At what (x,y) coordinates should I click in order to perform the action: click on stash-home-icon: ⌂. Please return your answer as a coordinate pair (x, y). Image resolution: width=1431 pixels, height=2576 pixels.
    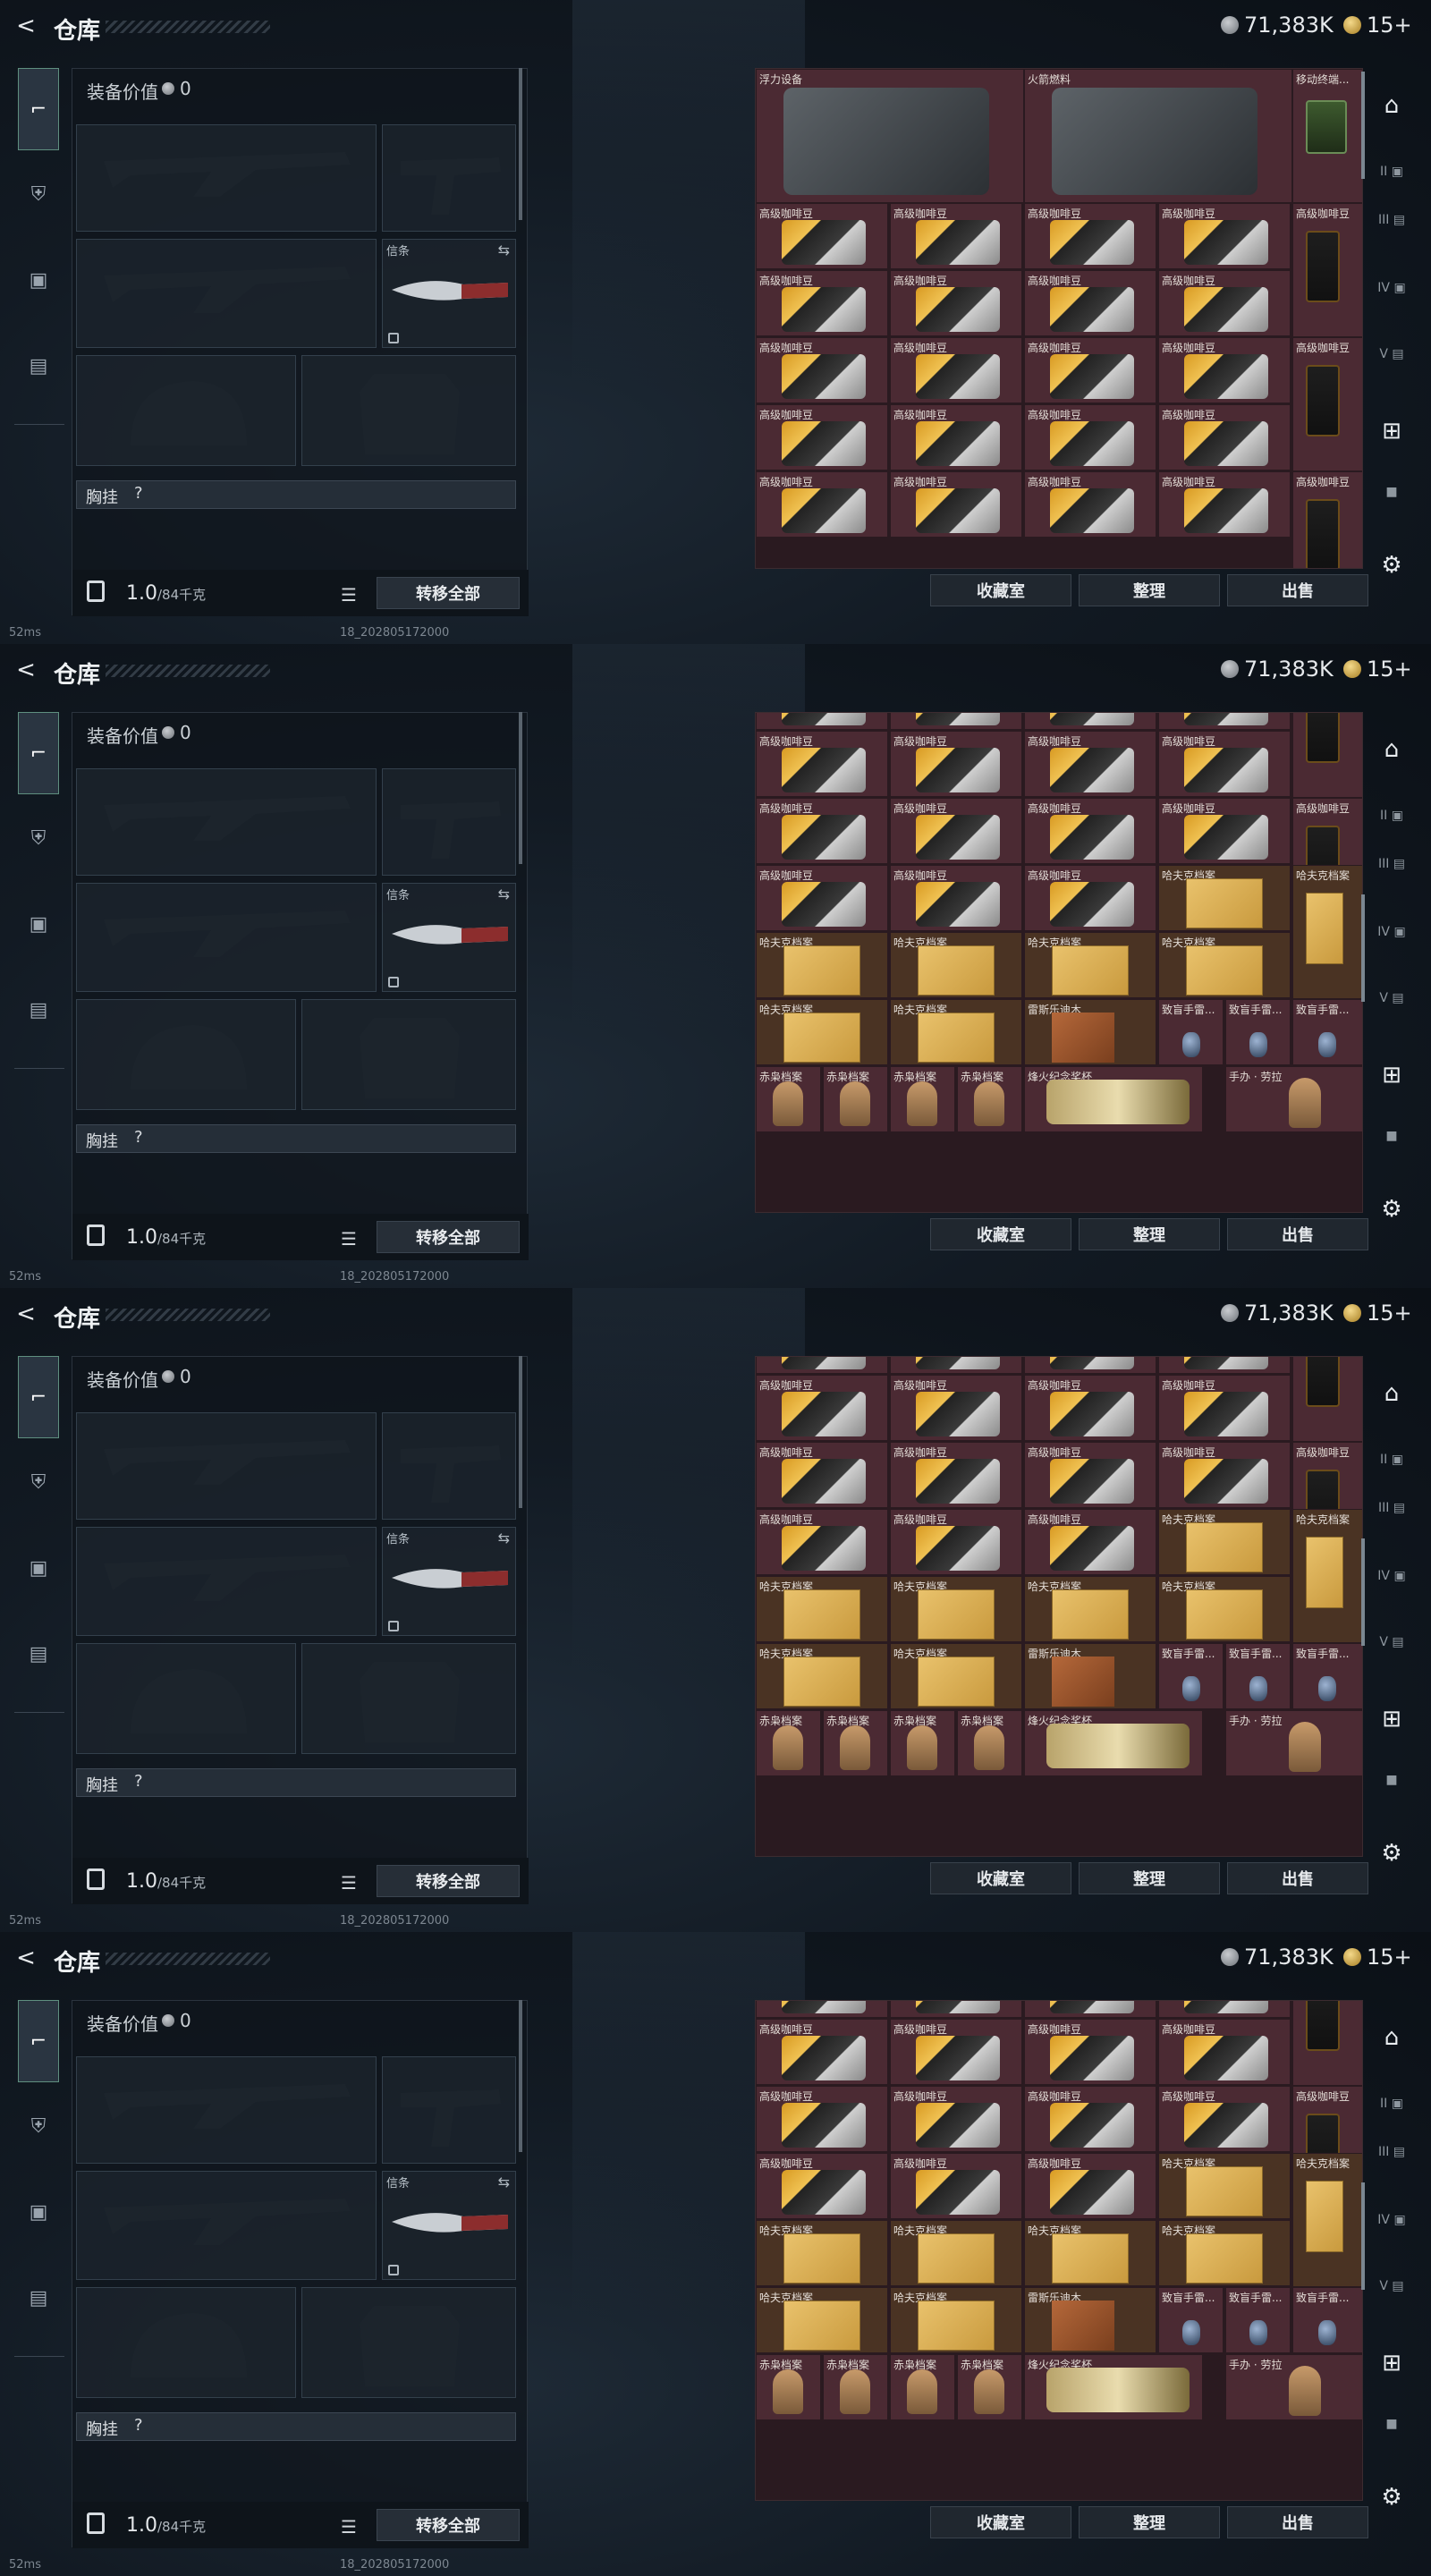
    Looking at the image, I should click on (1392, 2037).